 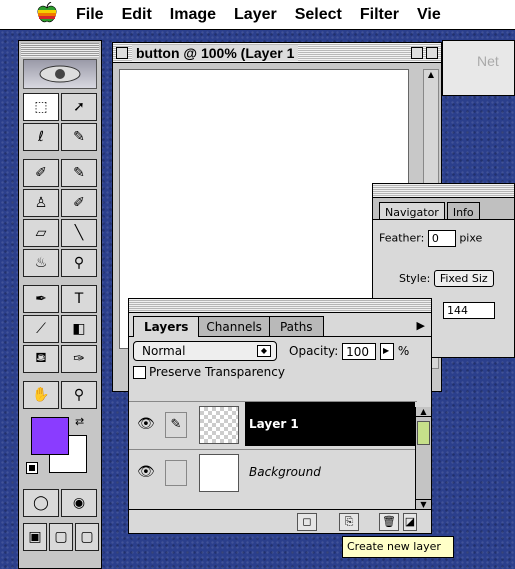 I want to click on background-document-window: Net, so click(x=478, y=68).